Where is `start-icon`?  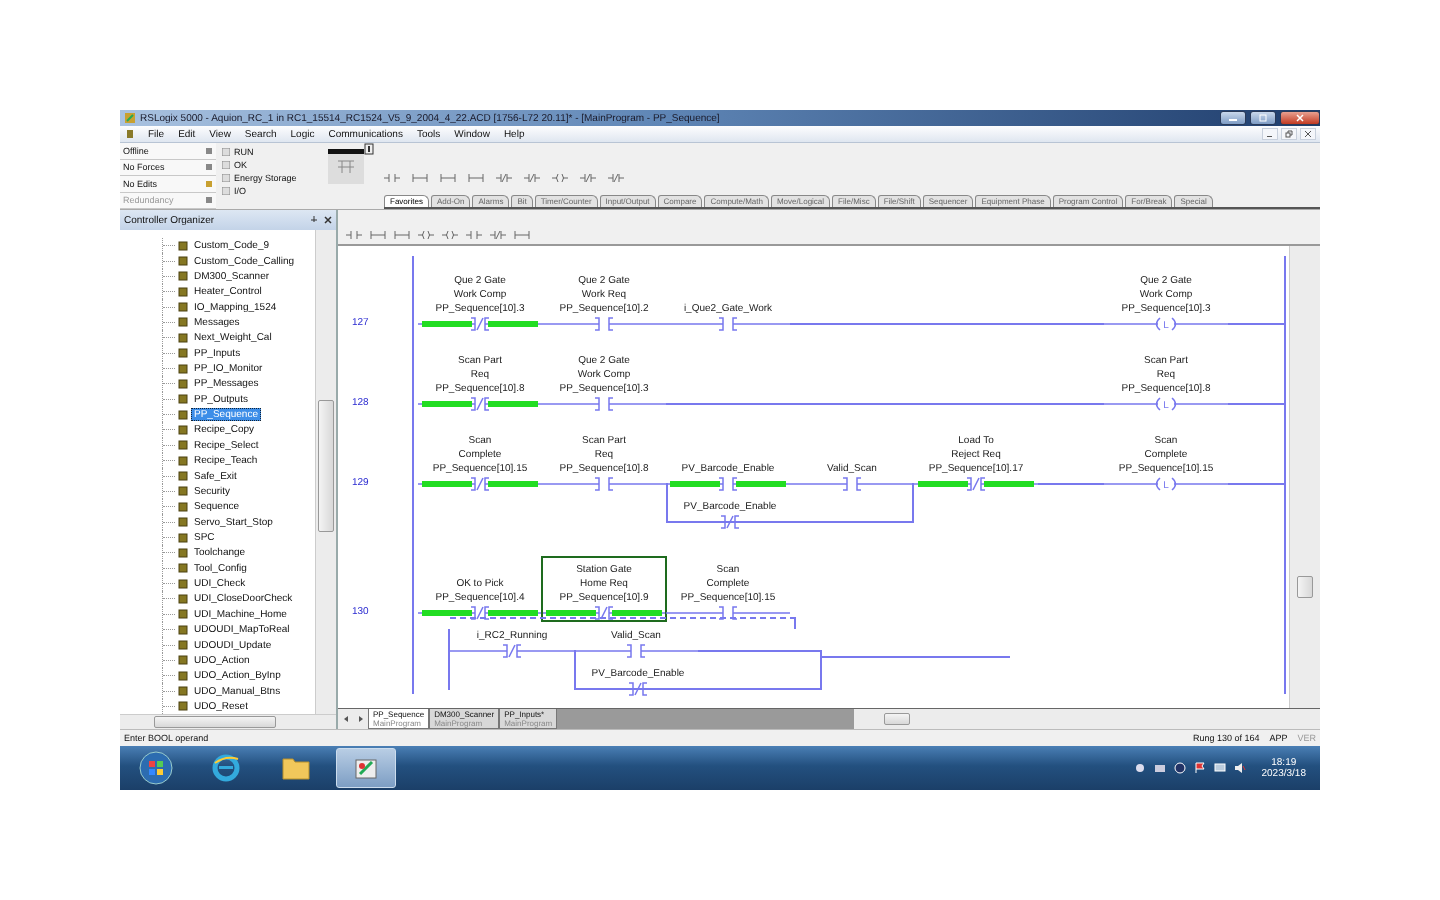
start-icon is located at coordinates (156, 768).